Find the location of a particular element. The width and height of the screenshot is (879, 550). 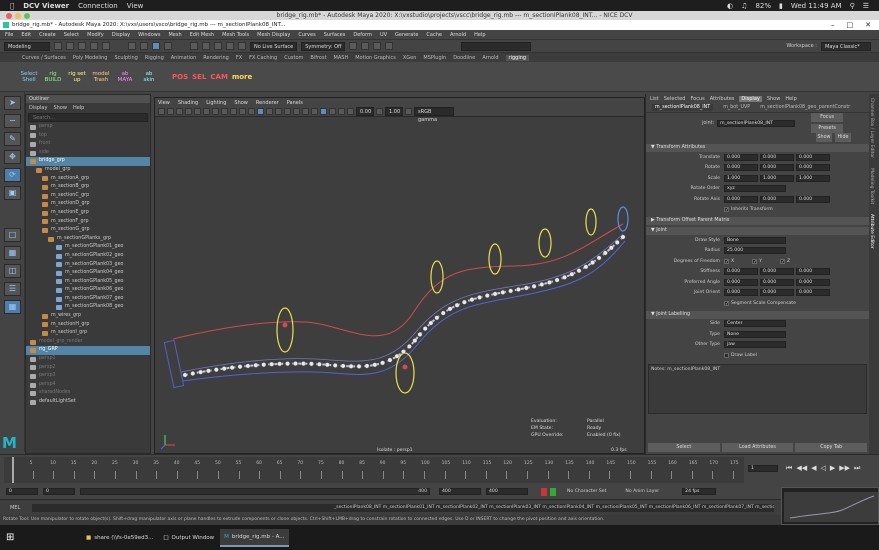

select-tool-icon: ➤ is located at coordinates (12, 103).